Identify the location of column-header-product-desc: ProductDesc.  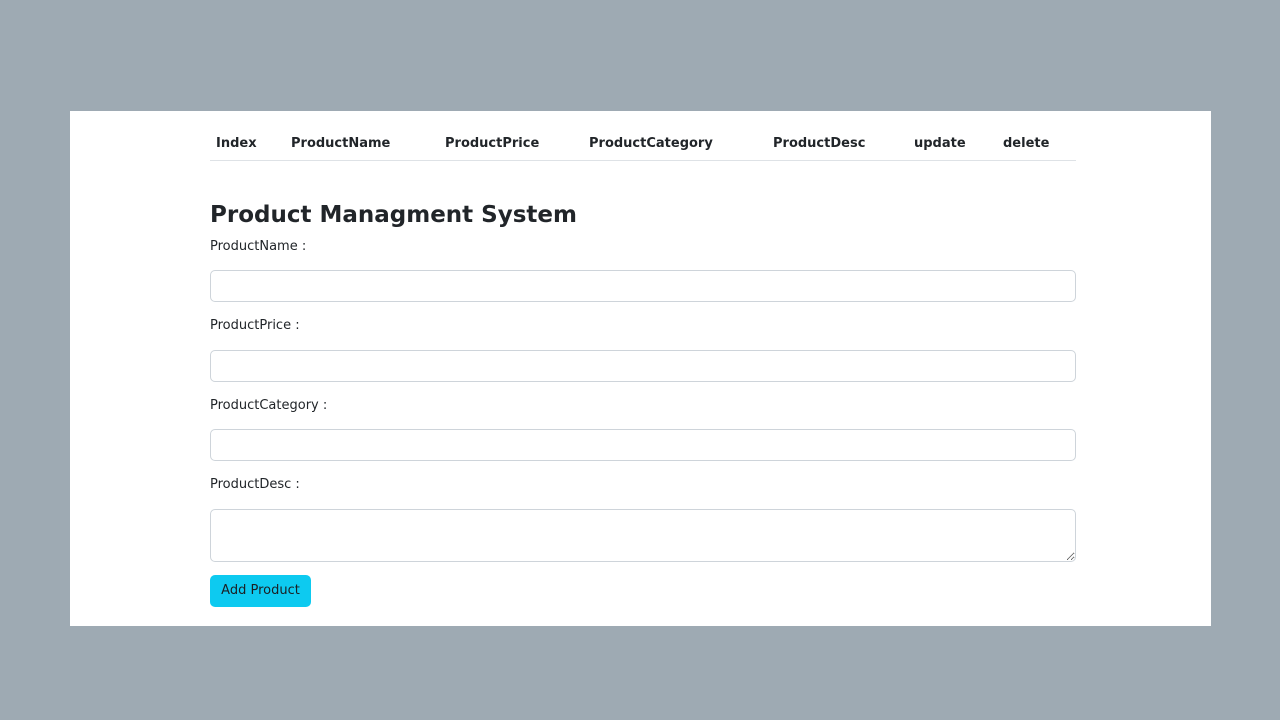
(819, 143).